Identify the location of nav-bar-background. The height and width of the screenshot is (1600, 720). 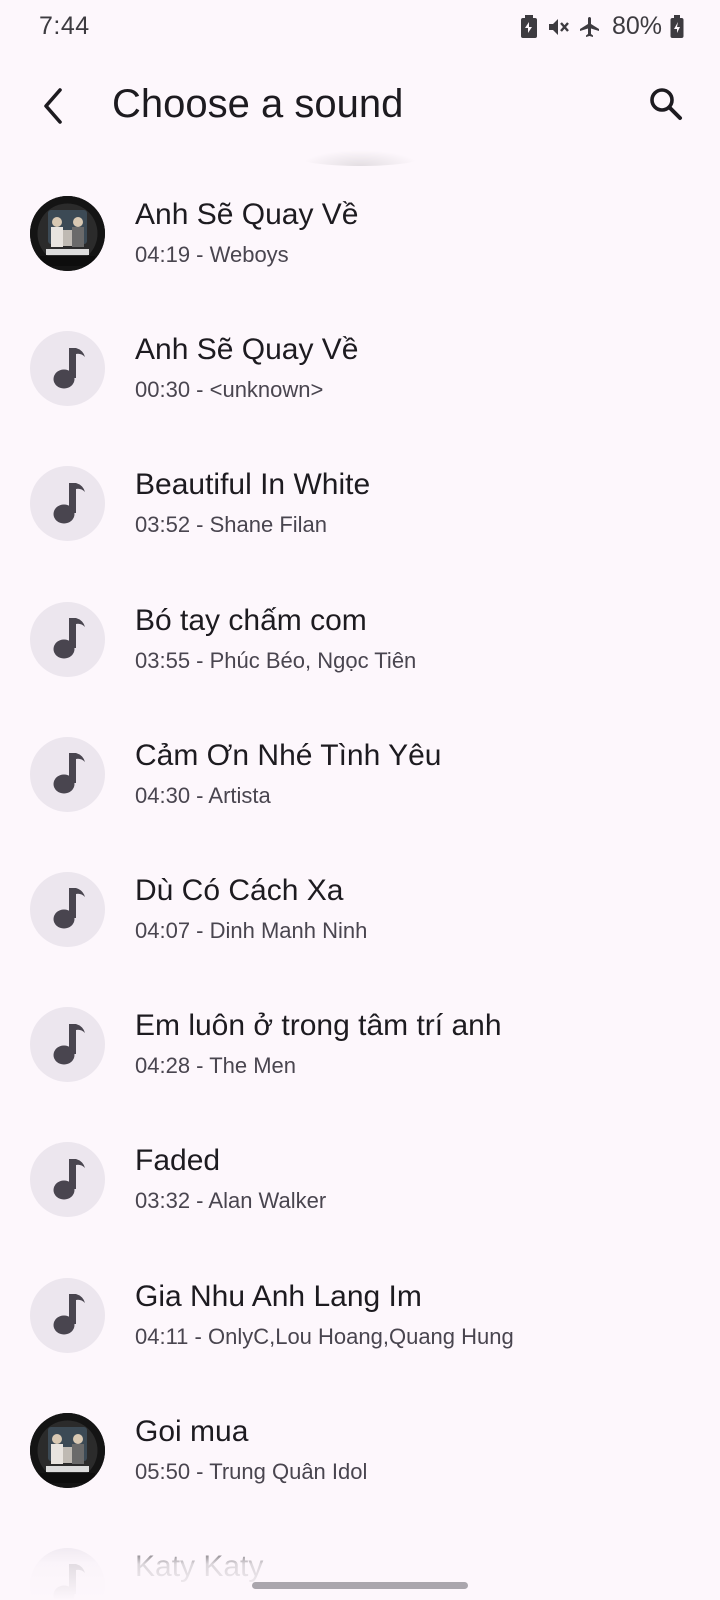
(360, 1570).